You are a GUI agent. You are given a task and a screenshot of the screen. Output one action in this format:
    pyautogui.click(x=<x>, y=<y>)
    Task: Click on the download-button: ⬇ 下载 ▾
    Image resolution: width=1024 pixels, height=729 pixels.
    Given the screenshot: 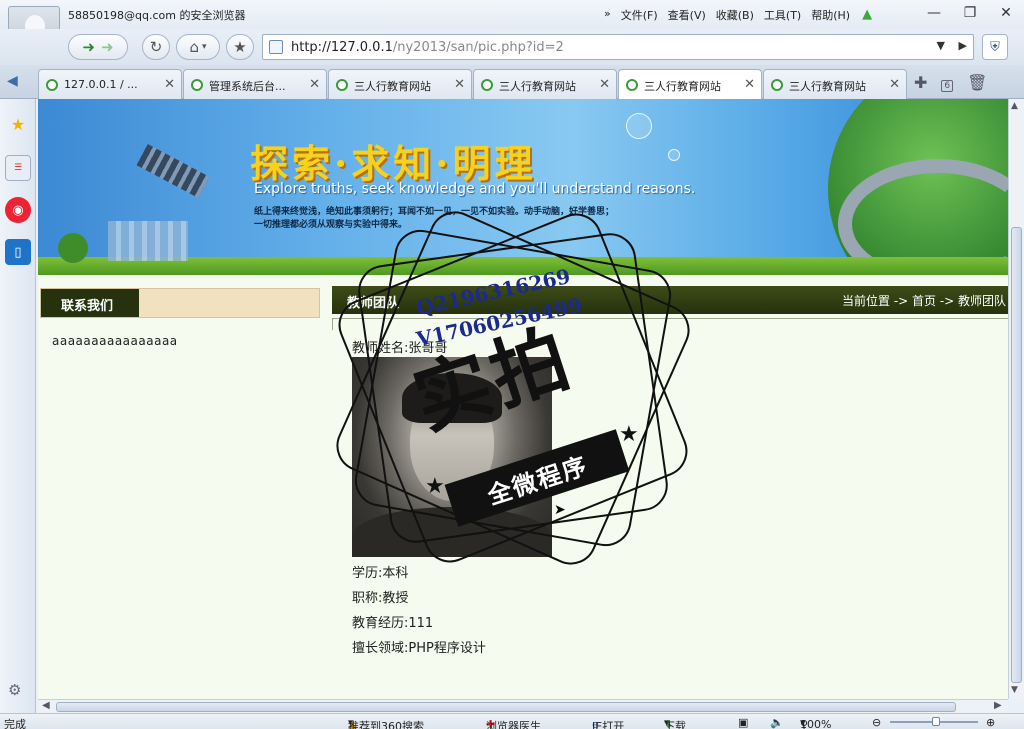 What is the action you would take?
    pyautogui.click(x=675, y=722)
    